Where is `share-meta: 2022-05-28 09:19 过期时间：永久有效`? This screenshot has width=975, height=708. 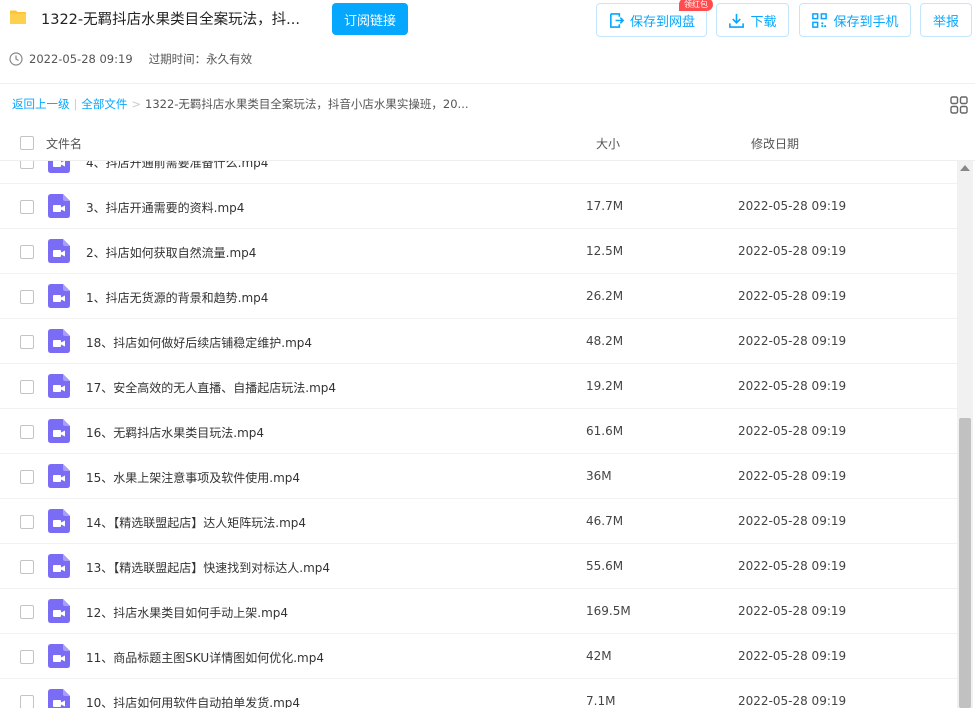 share-meta: 2022-05-28 09:19 过期时间：永久有效 is located at coordinates (130, 59).